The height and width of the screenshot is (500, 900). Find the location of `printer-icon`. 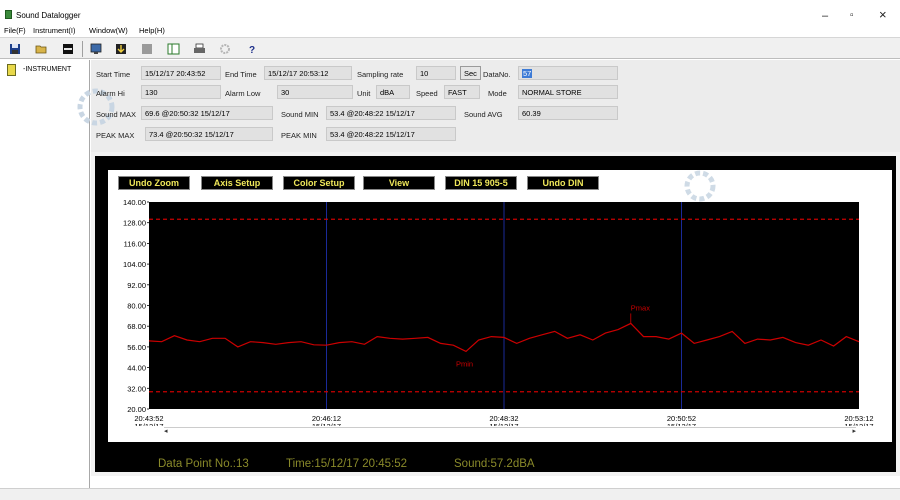

printer-icon is located at coordinates (199, 49).